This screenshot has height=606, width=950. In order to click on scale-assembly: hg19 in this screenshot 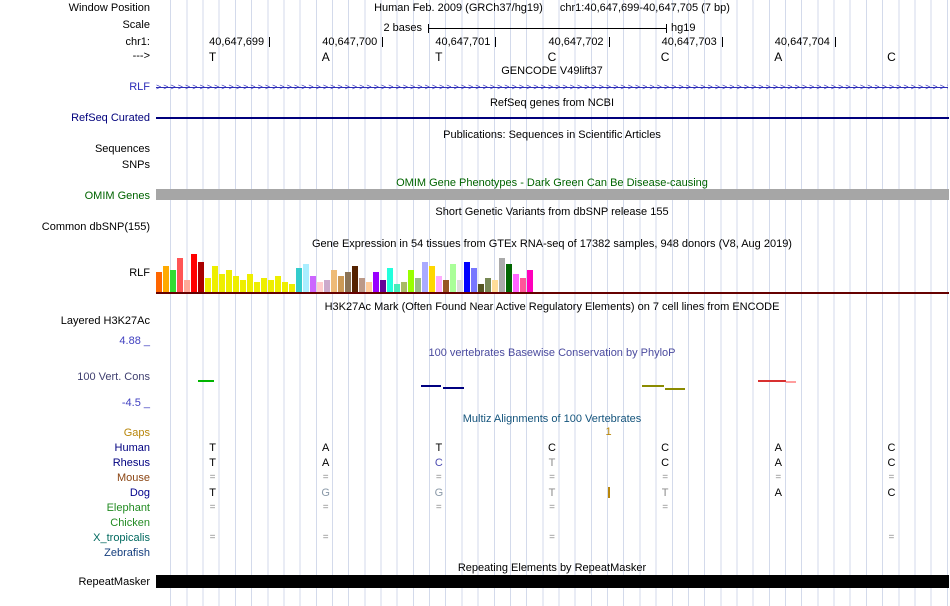, I will do `click(683, 28)`.